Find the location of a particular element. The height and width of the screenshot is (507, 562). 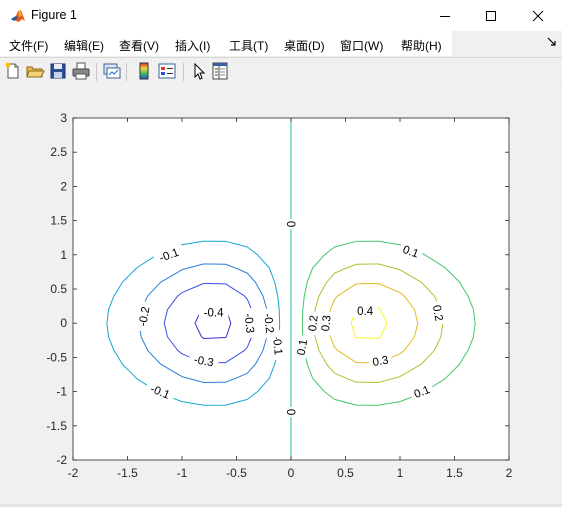

contour-label: 0.4 is located at coordinates (365, 310).